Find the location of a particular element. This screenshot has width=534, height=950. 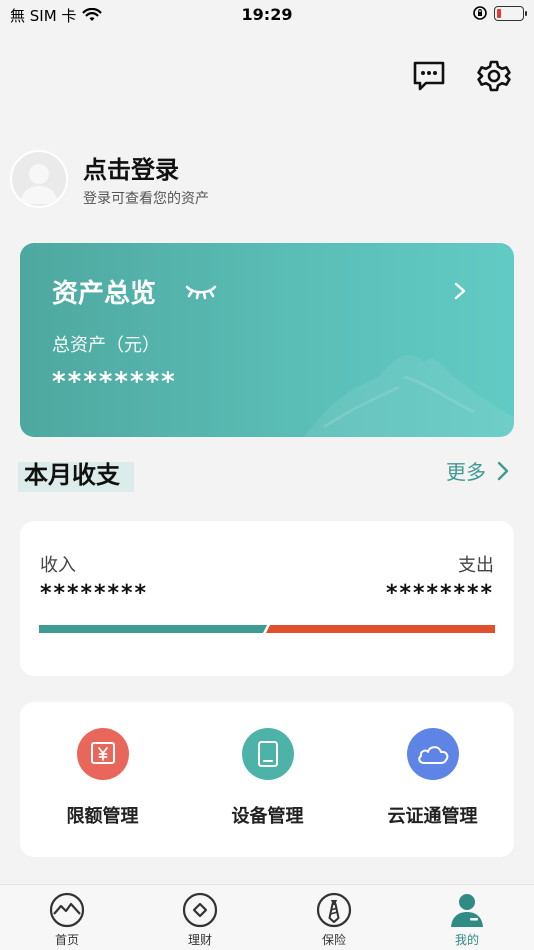

status-bar: 無 SIM 卡 19:29 is located at coordinates (267, 15).